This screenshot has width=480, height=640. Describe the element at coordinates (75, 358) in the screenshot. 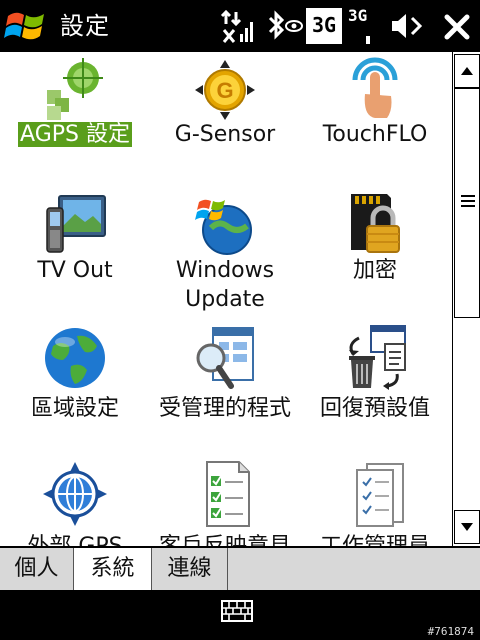

I see `globe-icon` at that location.